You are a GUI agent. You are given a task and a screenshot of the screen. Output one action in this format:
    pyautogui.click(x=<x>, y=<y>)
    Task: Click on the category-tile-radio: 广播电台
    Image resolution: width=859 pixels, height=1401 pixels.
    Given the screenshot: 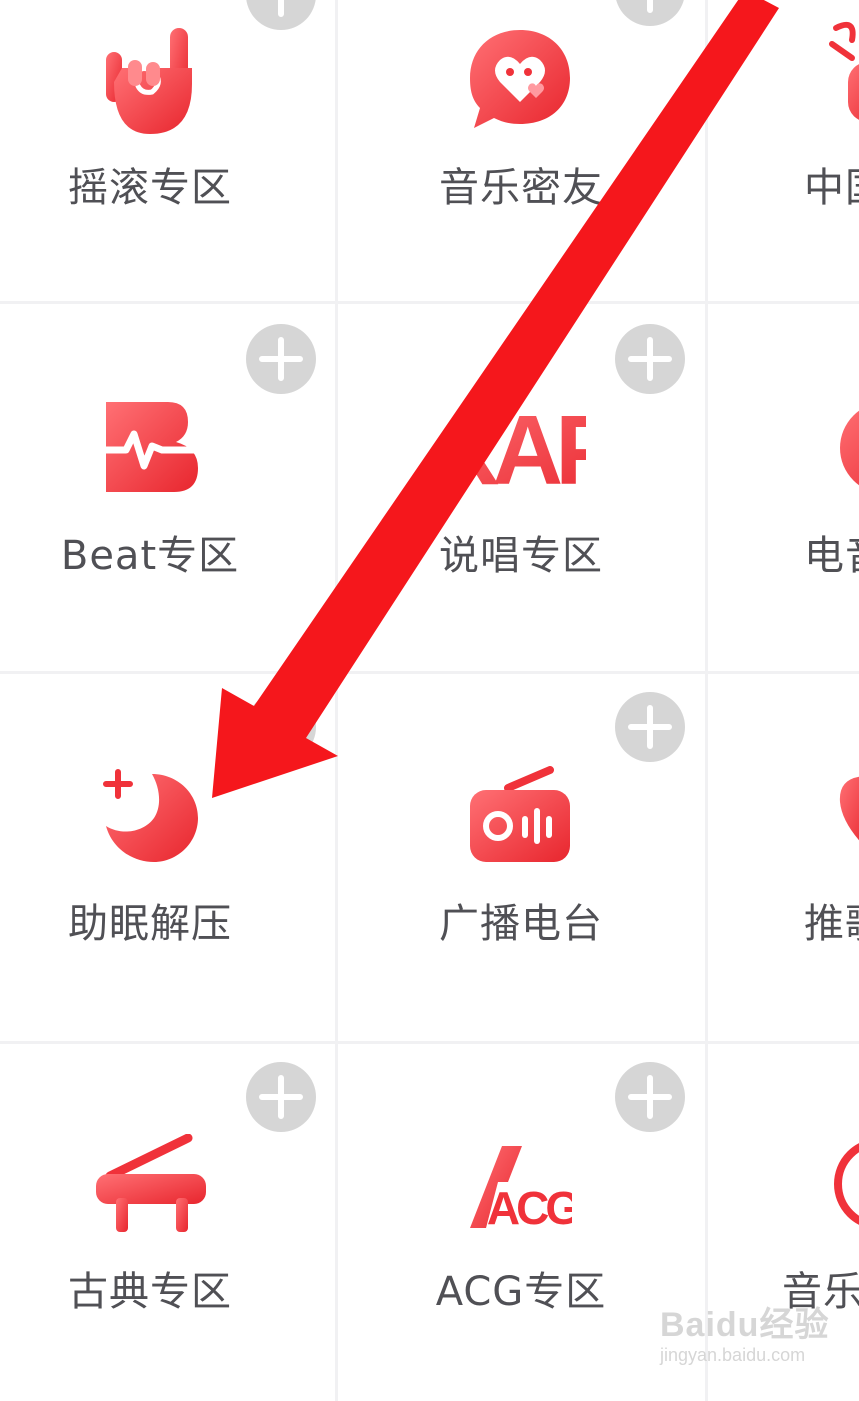 What is the action you would take?
    pyautogui.click(x=521, y=857)
    